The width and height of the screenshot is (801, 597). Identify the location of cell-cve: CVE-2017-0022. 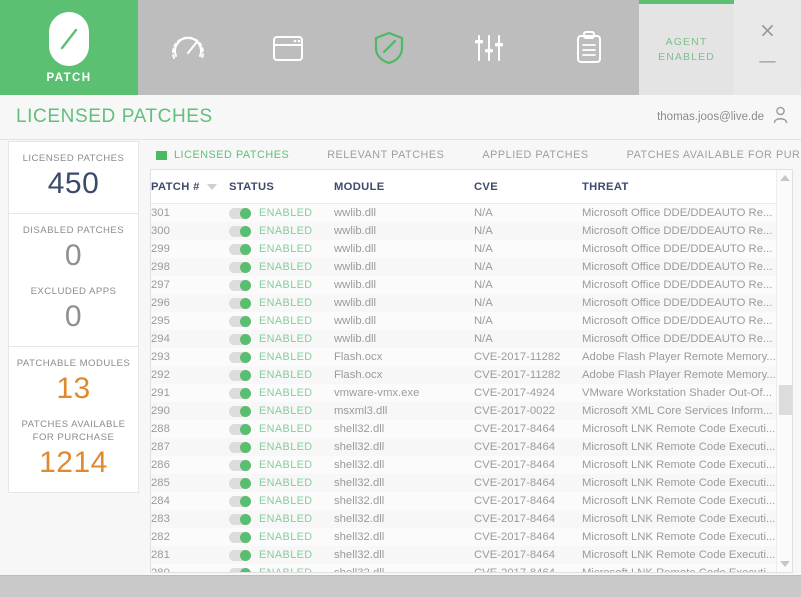
(515, 411).